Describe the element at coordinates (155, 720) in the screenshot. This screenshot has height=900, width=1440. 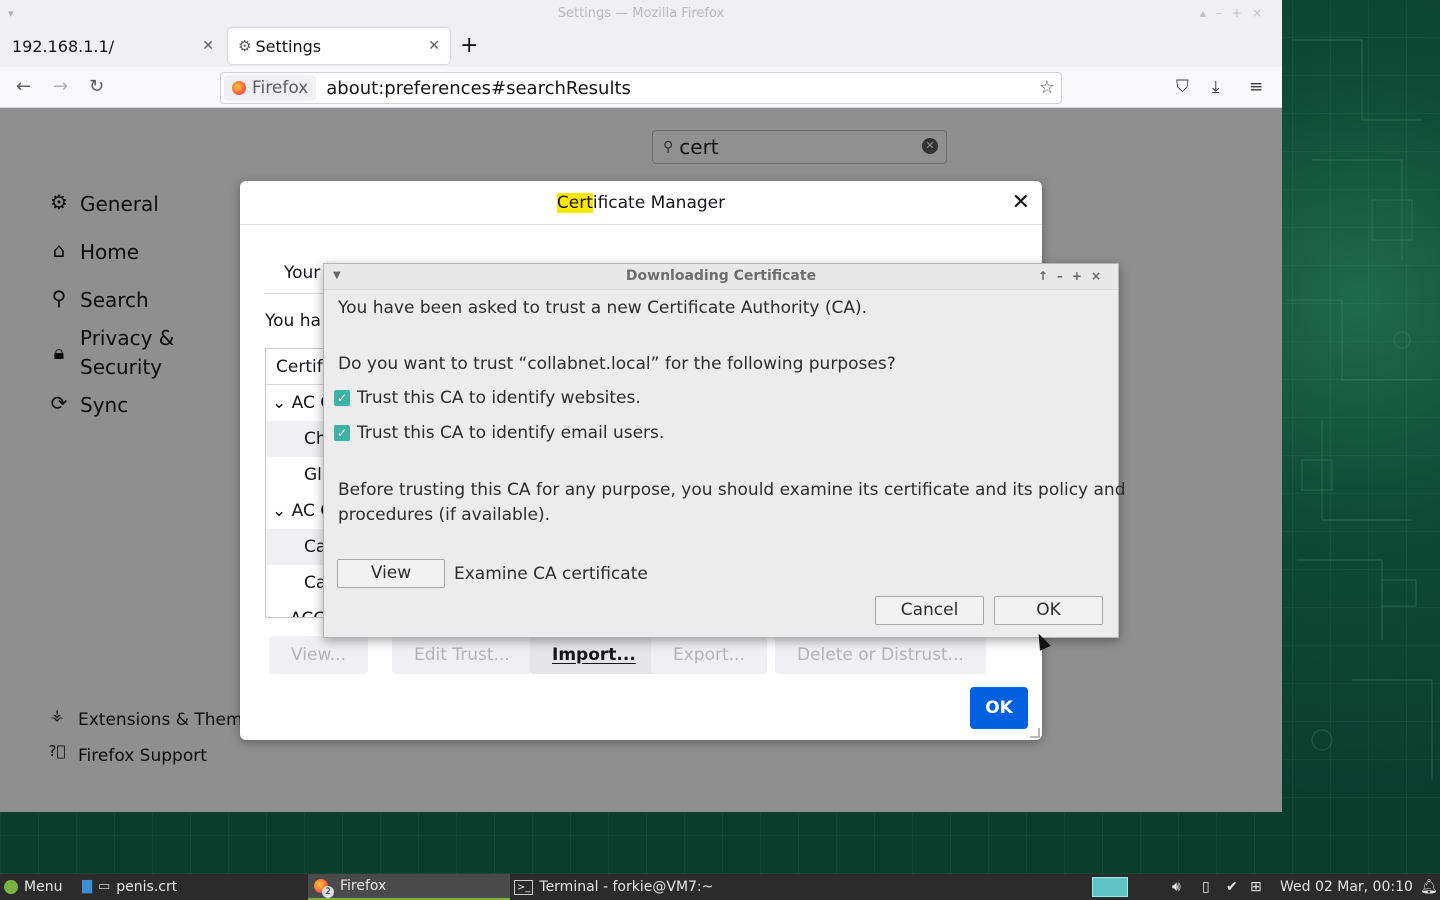
I see `extensions-themes-link: ⚶ Extensions & Themes` at that location.